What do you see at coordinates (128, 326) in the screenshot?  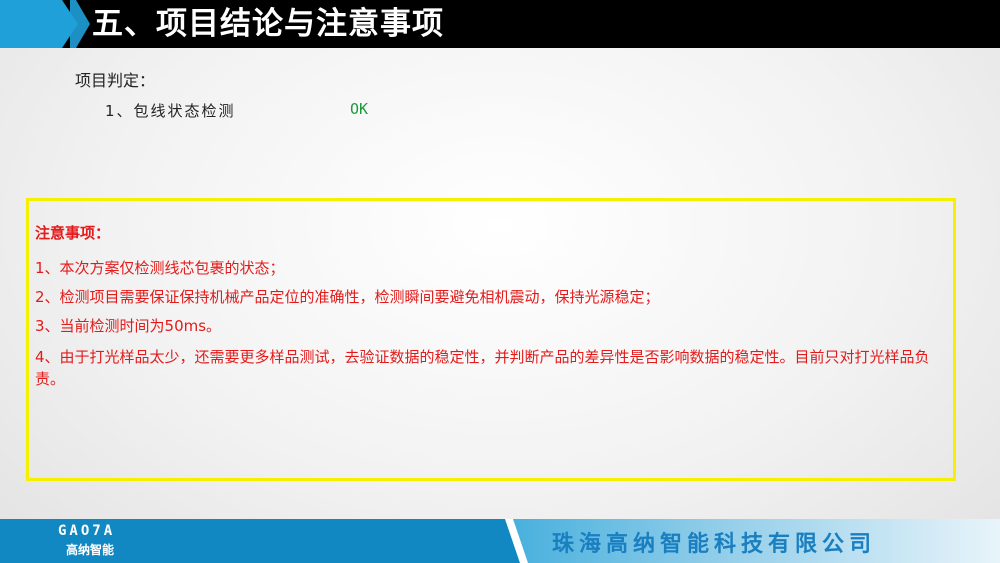 I see `note-item: 3、当前检测时间为50ms。` at bounding box center [128, 326].